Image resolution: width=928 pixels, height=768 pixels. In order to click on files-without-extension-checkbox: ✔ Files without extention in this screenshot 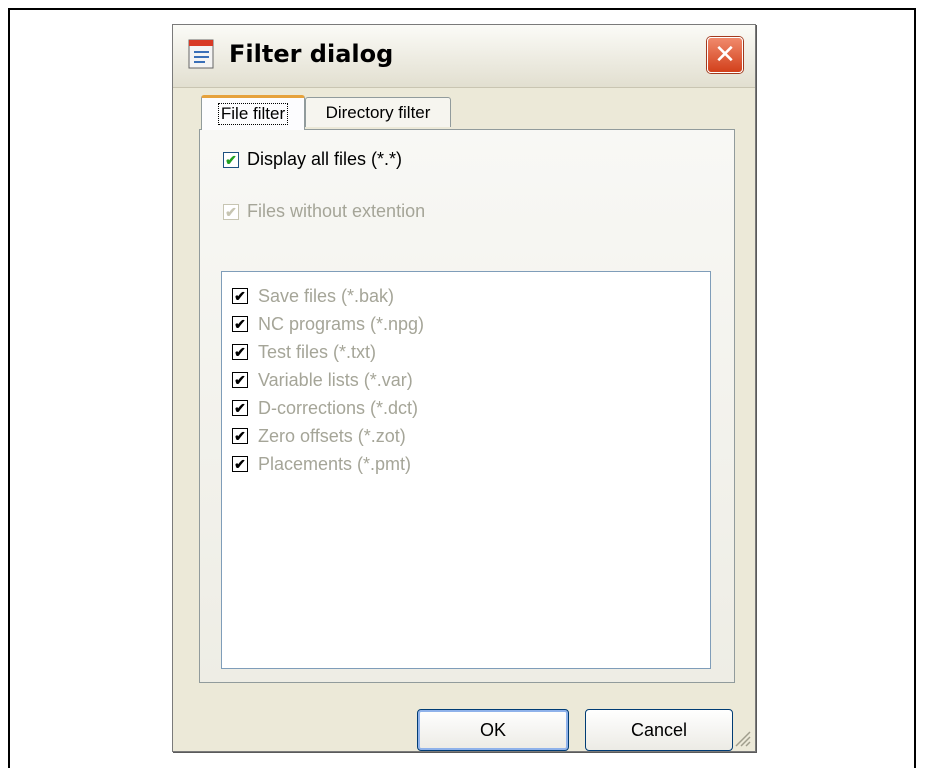, I will do `click(324, 211)`.